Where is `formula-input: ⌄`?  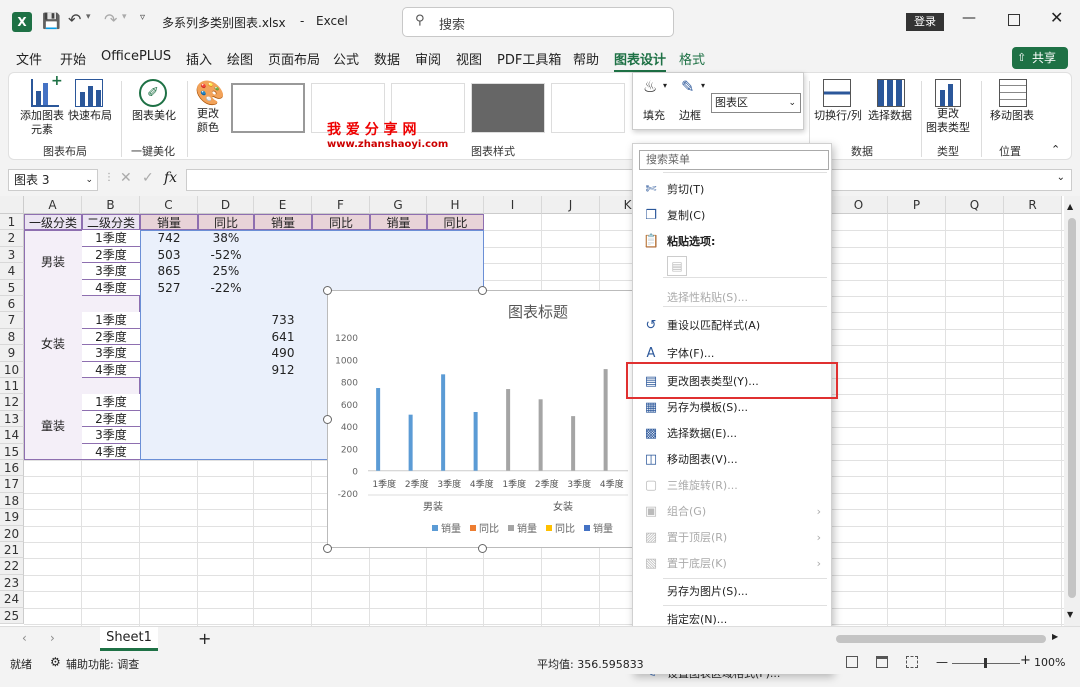 formula-input: ⌄ is located at coordinates (629, 180).